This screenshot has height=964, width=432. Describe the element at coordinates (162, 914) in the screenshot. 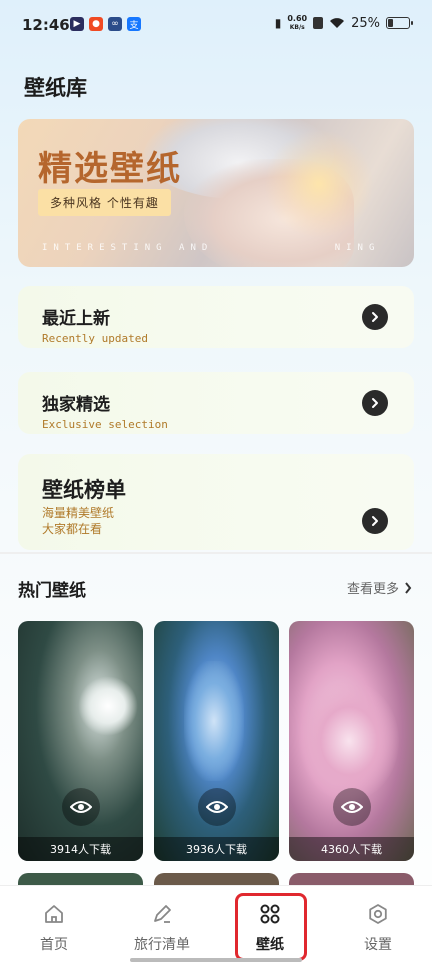

I see `edit-icon` at that location.